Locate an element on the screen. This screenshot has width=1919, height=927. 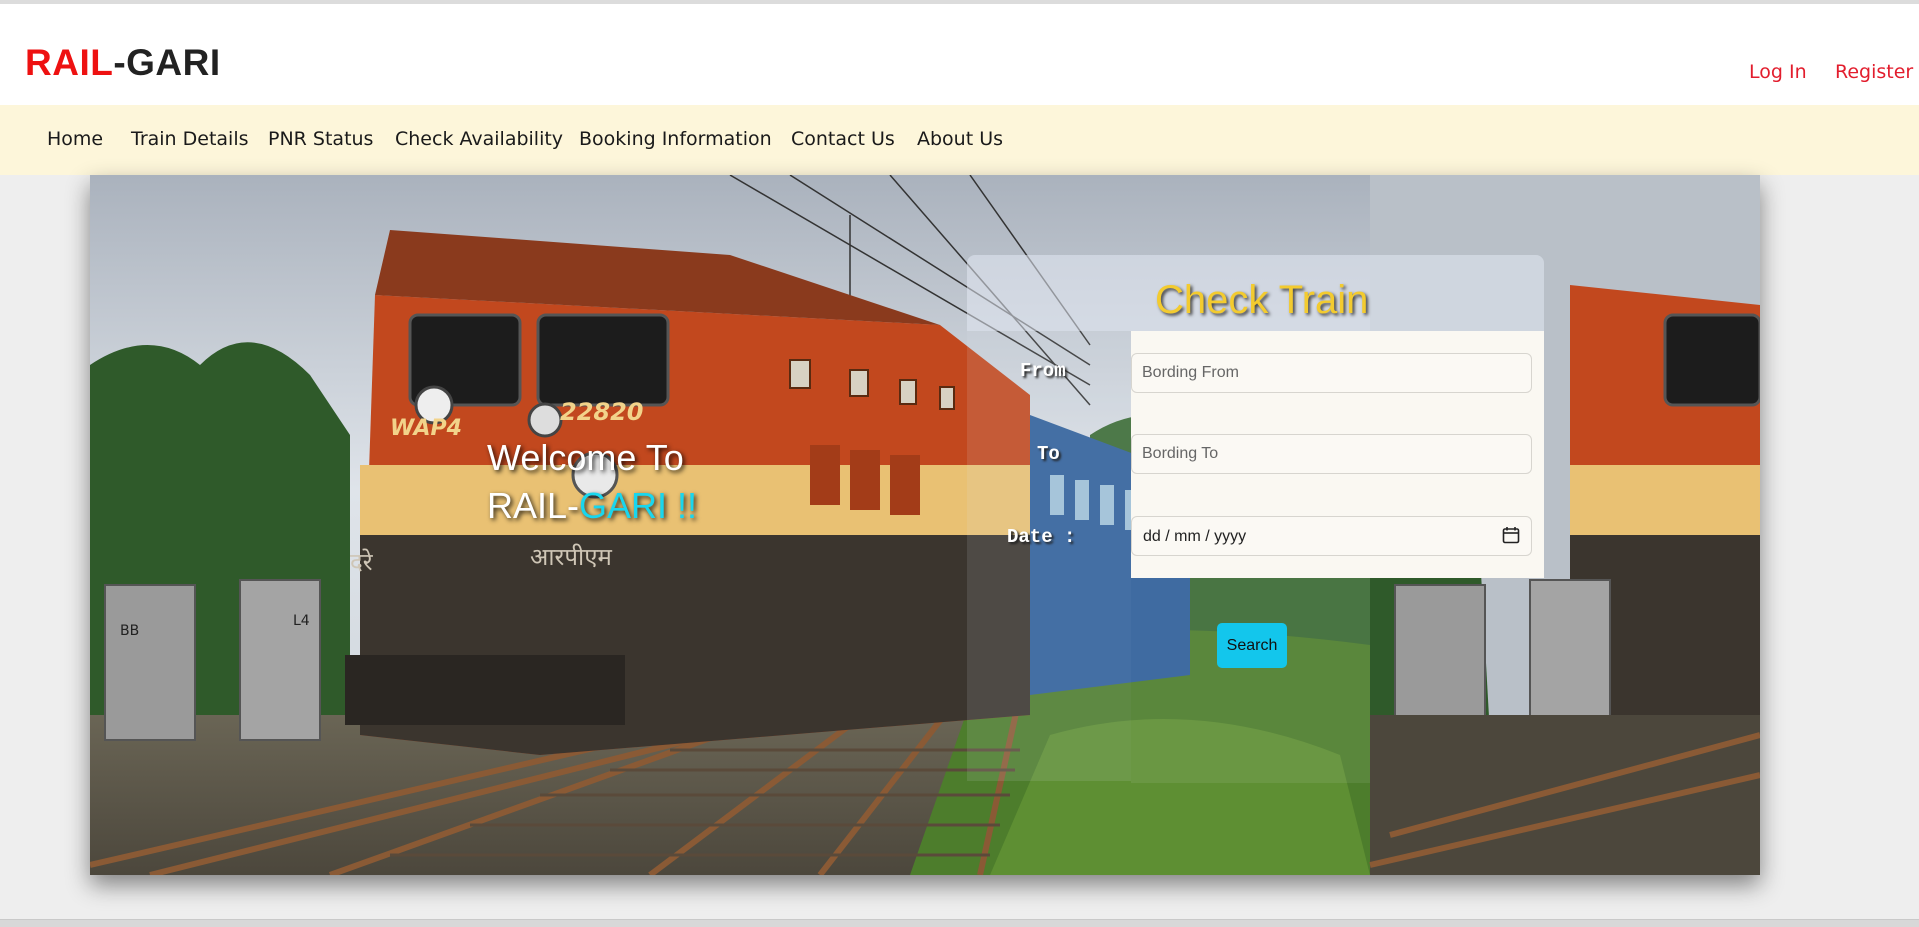
from-label: From is located at coordinates (1043, 371).